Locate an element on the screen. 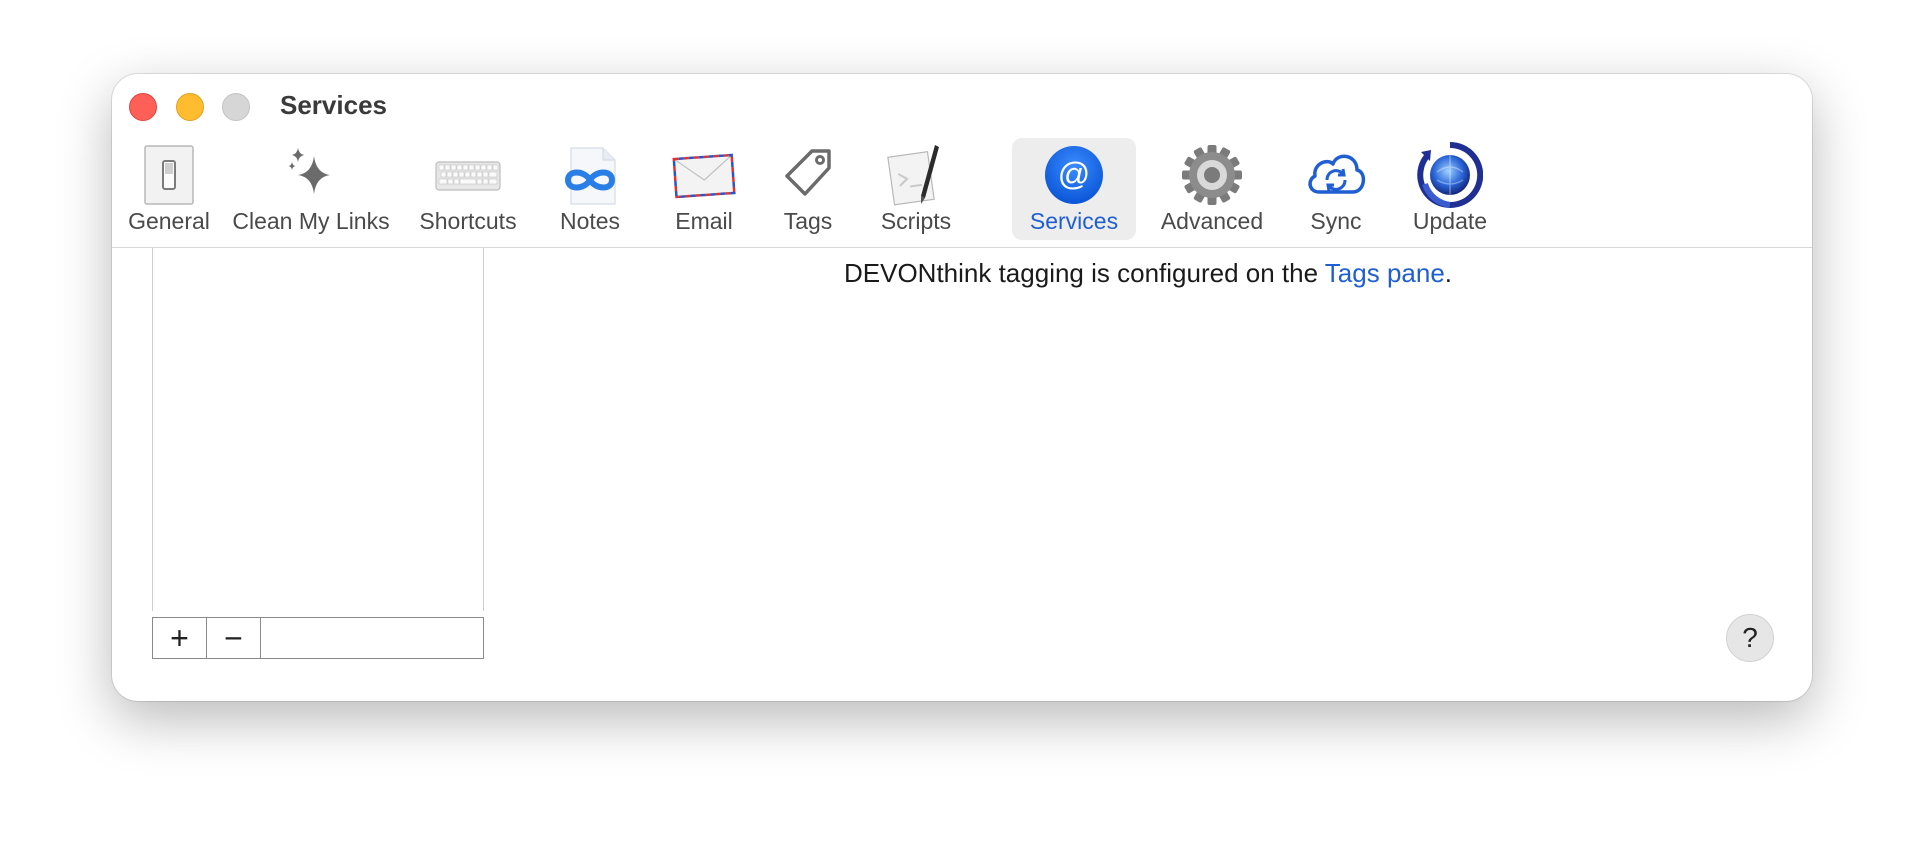 The width and height of the screenshot is (1924, 850). tab-shortcuts: Shortcuts is located at coordinates (468, 189).